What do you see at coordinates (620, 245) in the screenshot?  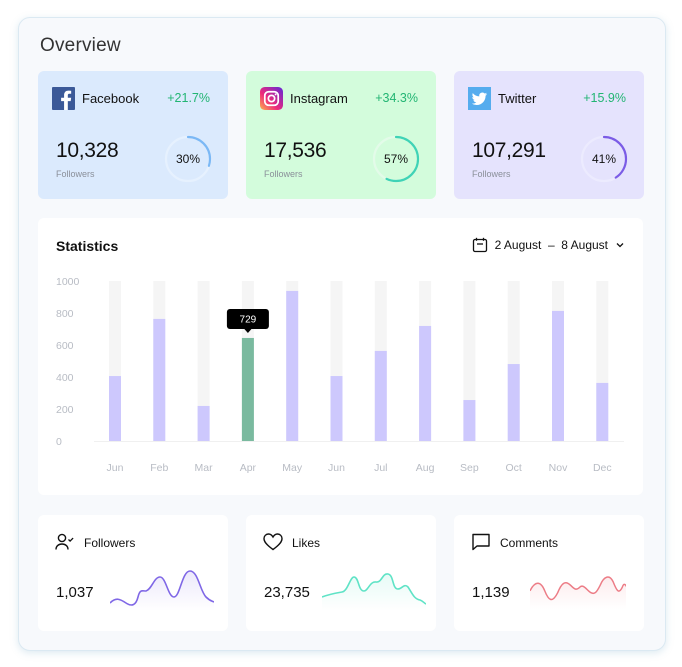 I see `chevron-down-icon` at bounding box center [620, 245].